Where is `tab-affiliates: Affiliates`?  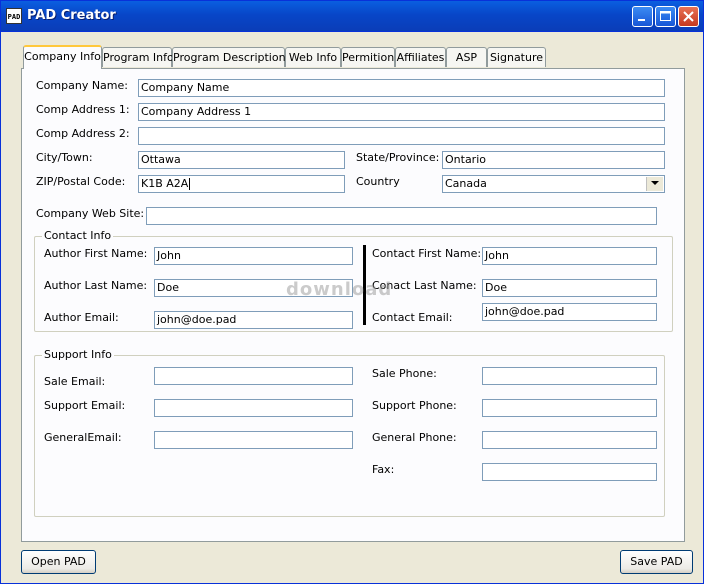
tab-affiliates: Affiliates is located at coordinates (420, 57).